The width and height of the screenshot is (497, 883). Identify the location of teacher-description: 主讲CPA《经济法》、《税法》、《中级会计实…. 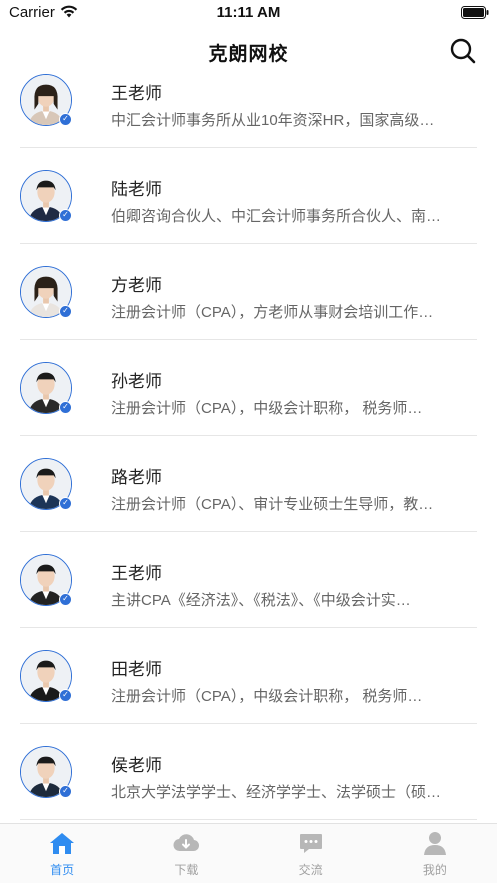
(261, 600).